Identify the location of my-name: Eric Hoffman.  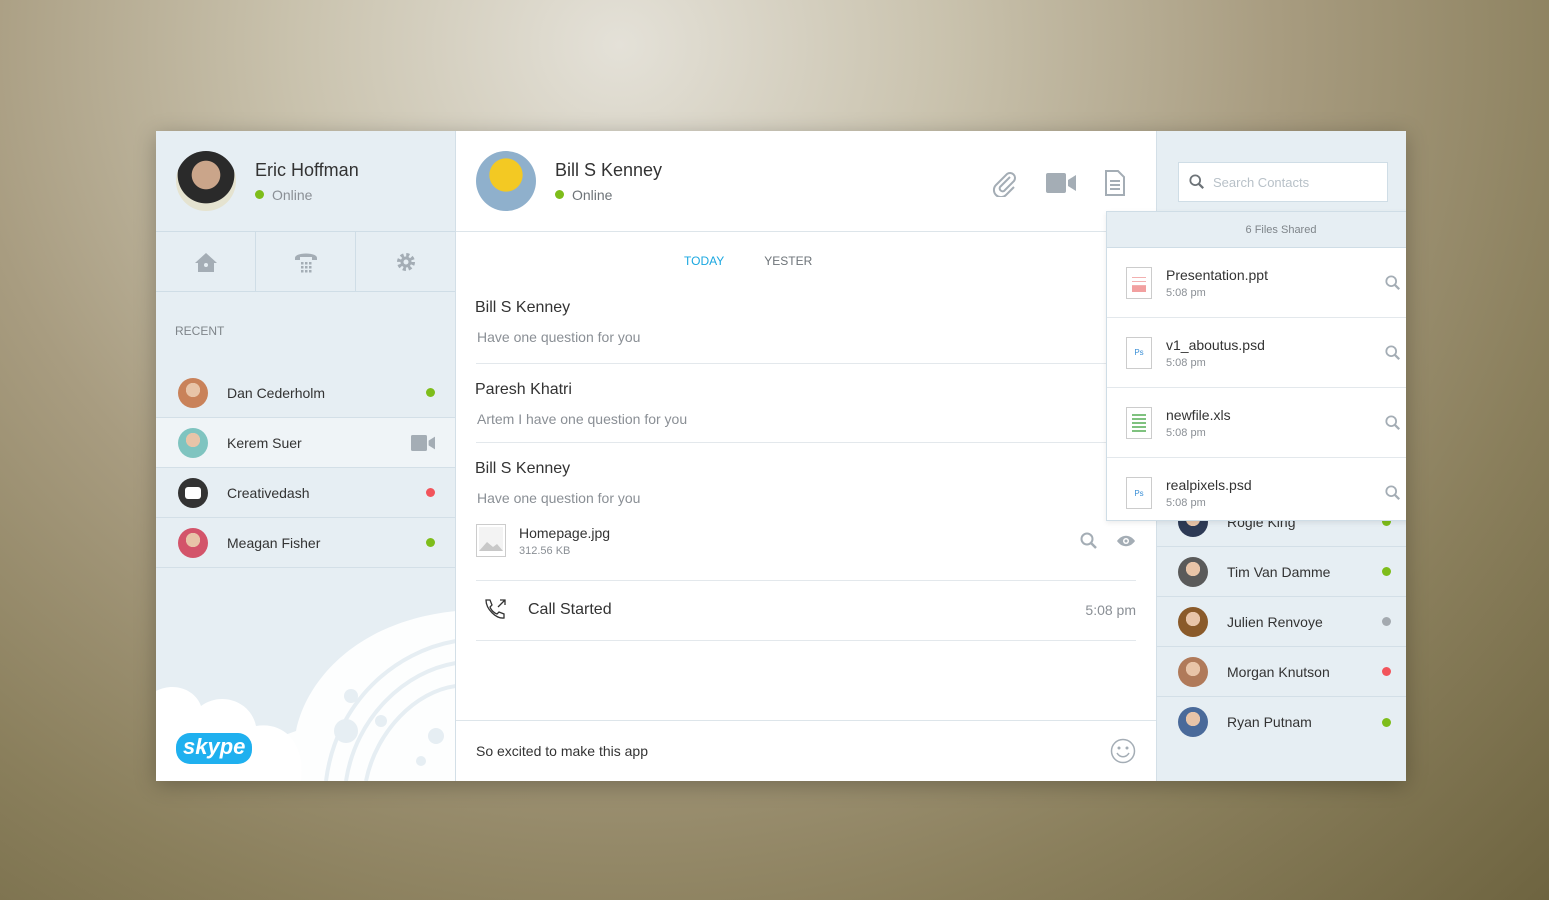
(307, 169).